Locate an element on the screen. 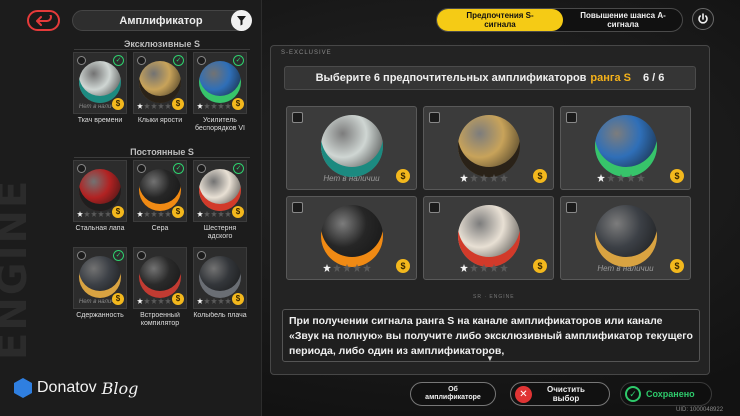 This screenshot has width=740, height=416. amplifier-card-name: Встроенный компилятор is located at coordinates (160, 319).